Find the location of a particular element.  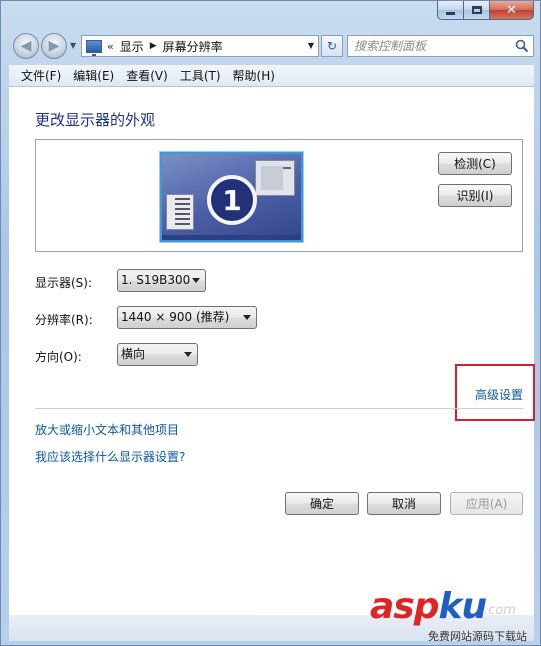

minimize-icon is located at coordinates (450, 13).